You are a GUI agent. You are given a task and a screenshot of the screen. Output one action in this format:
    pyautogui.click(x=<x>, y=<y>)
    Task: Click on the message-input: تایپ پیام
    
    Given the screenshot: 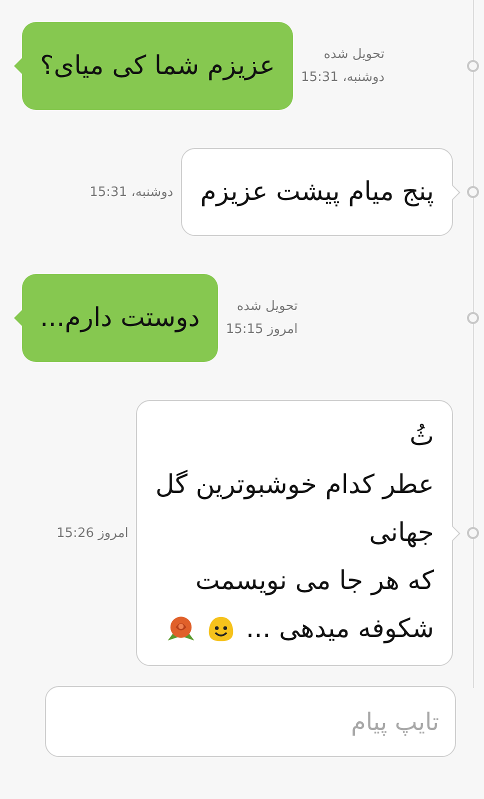 What is the action you would take?
    pyautogui.click(x=250, y=721)
    